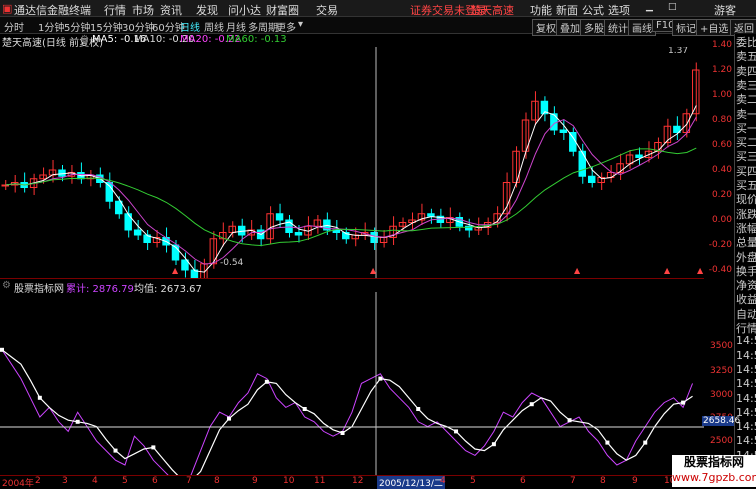  I want to click on y-tick: 0.40, so click(721, 170).